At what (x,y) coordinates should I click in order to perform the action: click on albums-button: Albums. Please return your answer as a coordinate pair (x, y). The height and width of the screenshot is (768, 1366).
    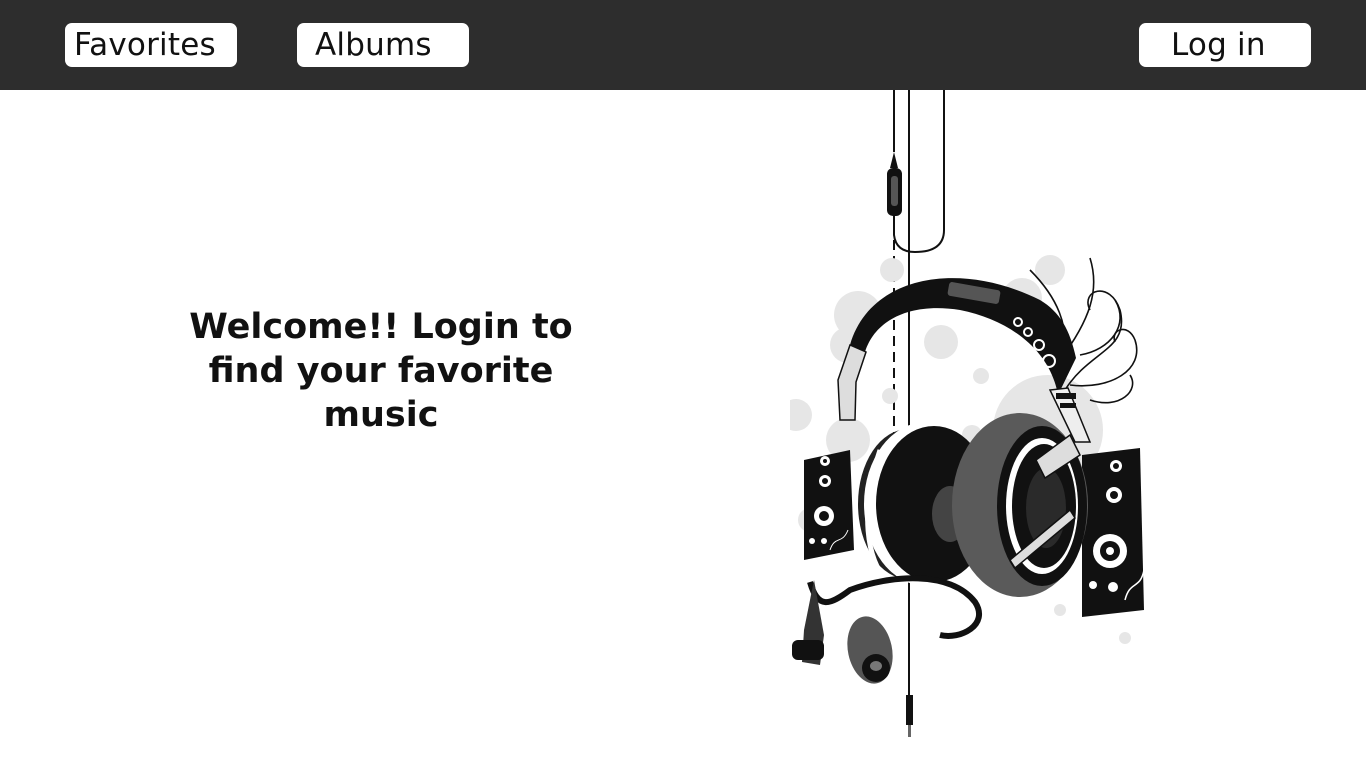
    Looking at the image, I should click on (383, 45).